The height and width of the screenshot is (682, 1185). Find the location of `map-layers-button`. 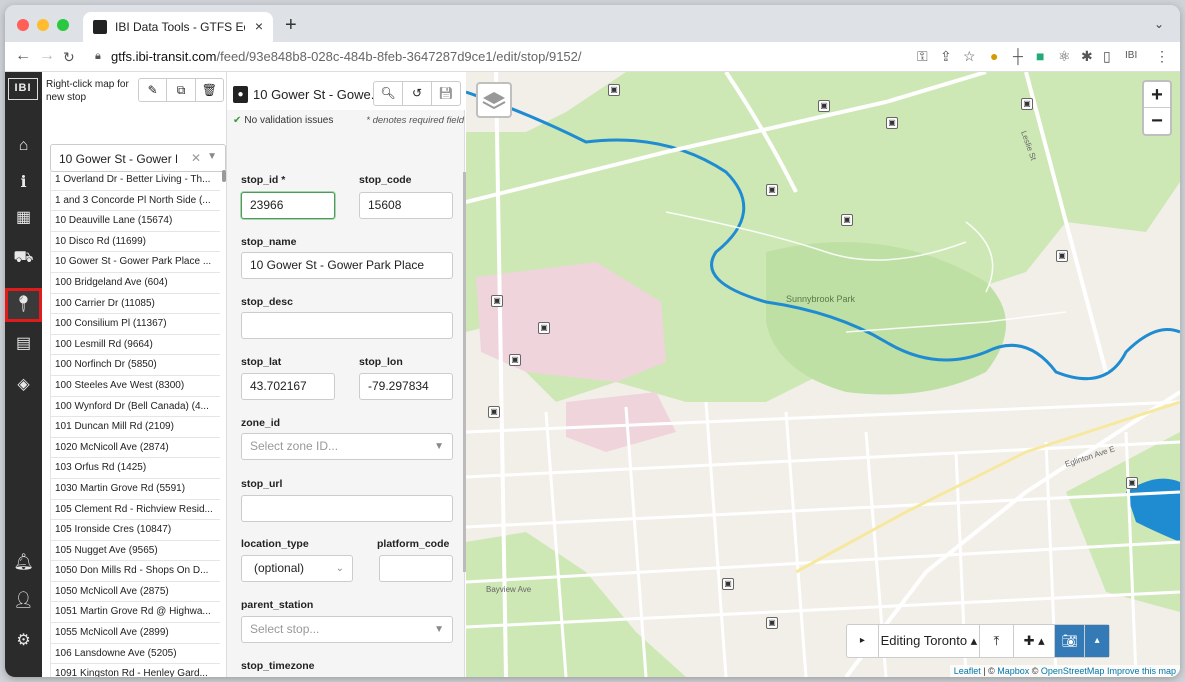

map-layers-button is located at coordinates (494, 100).